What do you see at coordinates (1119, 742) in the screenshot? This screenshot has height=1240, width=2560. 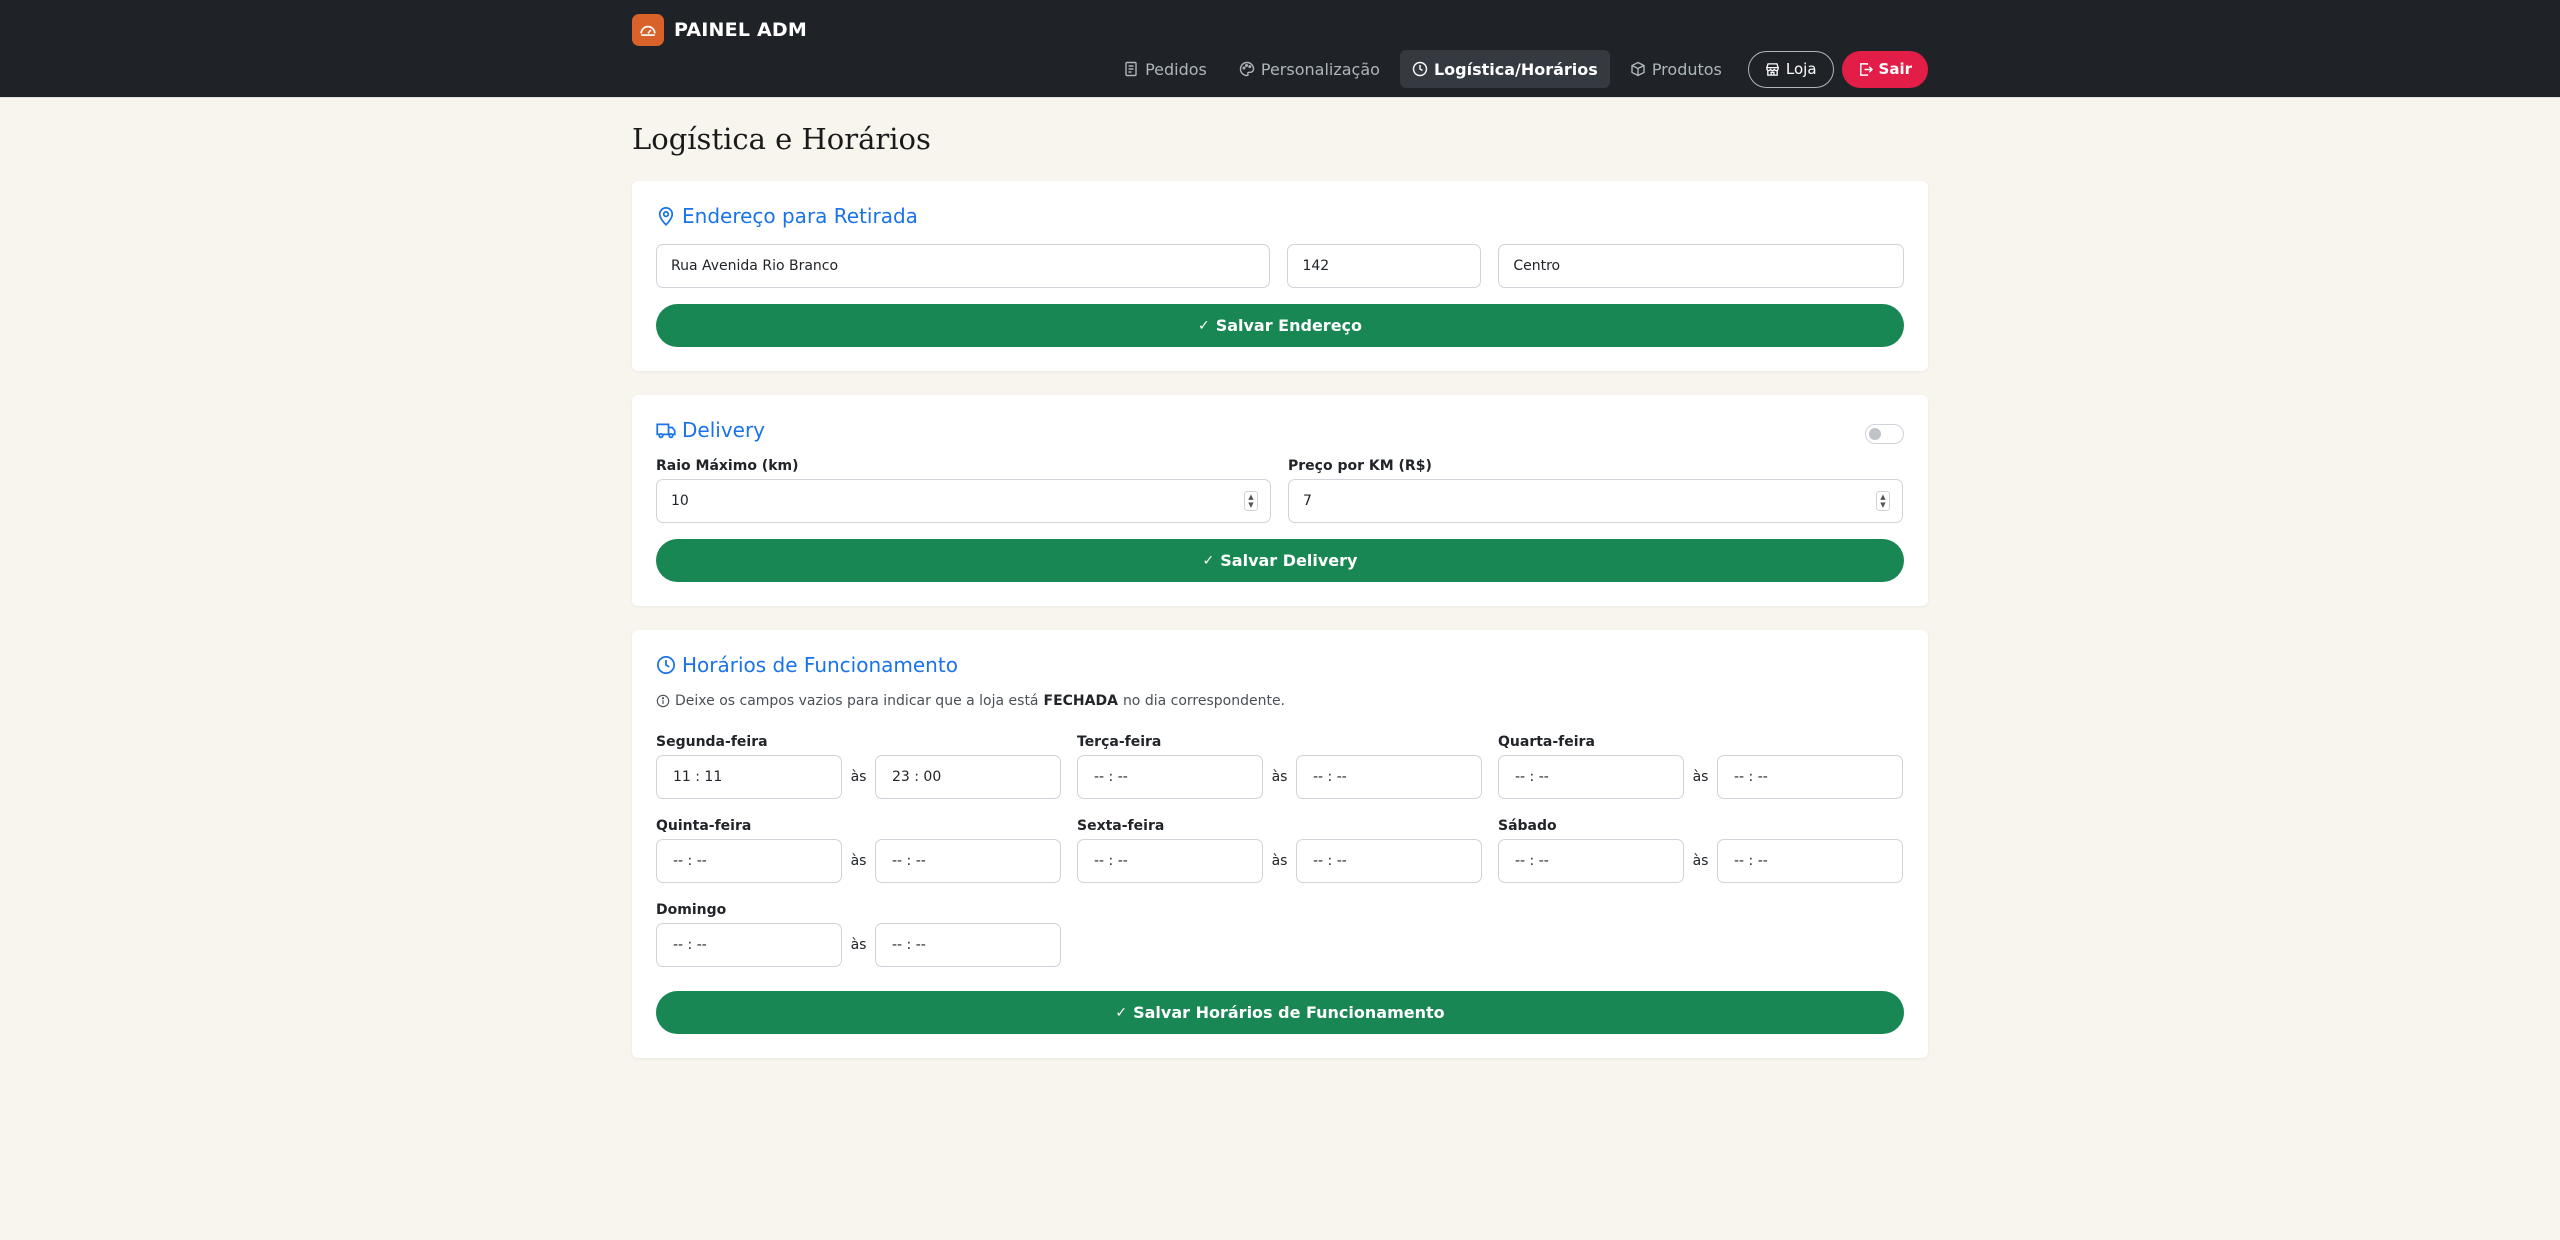 I see `day-label: Terça-feira` at bounding box center [1119, 742].